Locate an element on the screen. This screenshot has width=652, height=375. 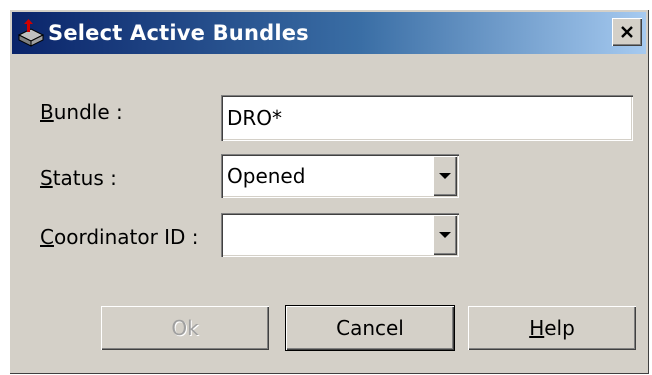
cancel-button: Cancel is located at coordinates (370, 328).